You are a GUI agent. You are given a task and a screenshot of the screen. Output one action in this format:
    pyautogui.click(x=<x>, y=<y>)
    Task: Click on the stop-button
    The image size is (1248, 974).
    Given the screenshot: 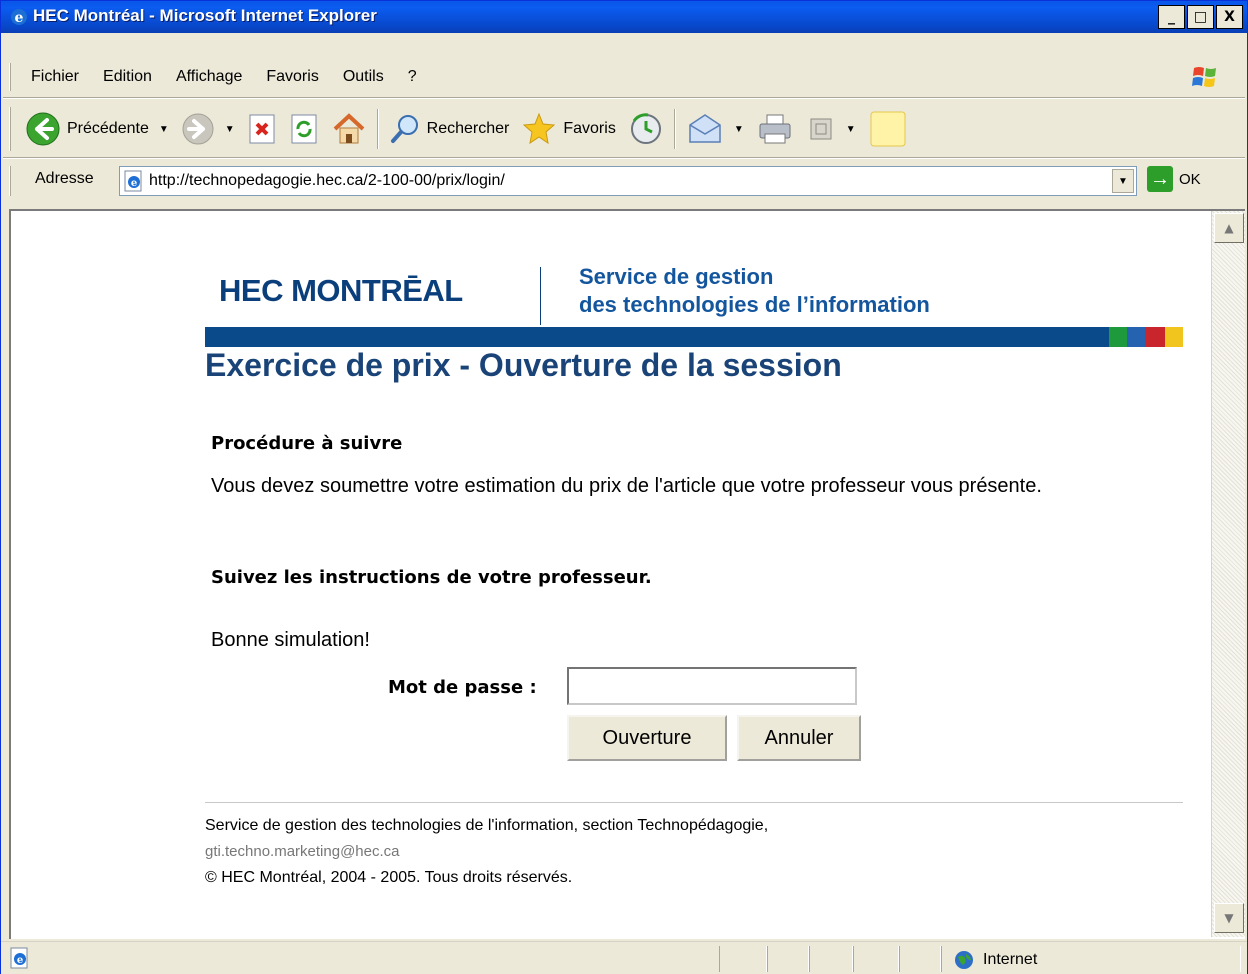 What is the action you would take?
    pyautogui.click(x=262, y=129)
    